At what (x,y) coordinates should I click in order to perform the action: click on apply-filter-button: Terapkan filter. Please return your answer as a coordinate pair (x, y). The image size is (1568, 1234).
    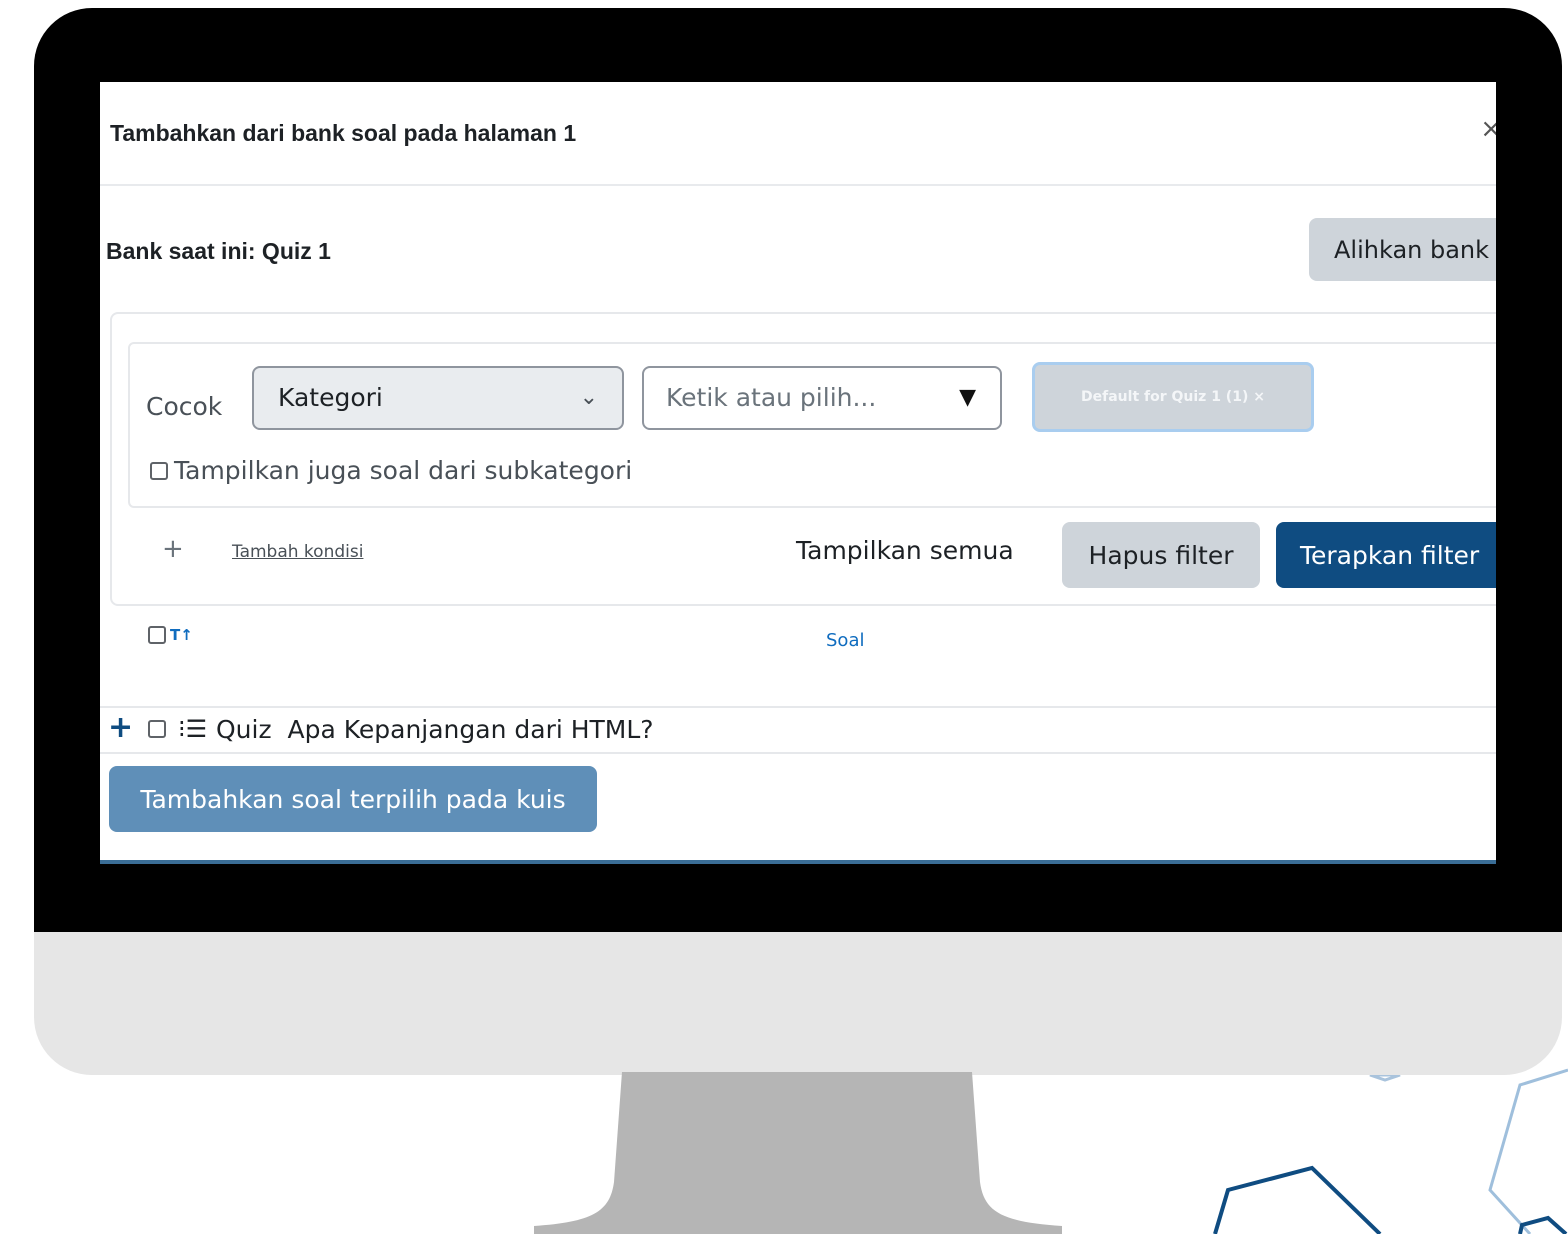
    Looking at the image, I should click on (1386, 555).